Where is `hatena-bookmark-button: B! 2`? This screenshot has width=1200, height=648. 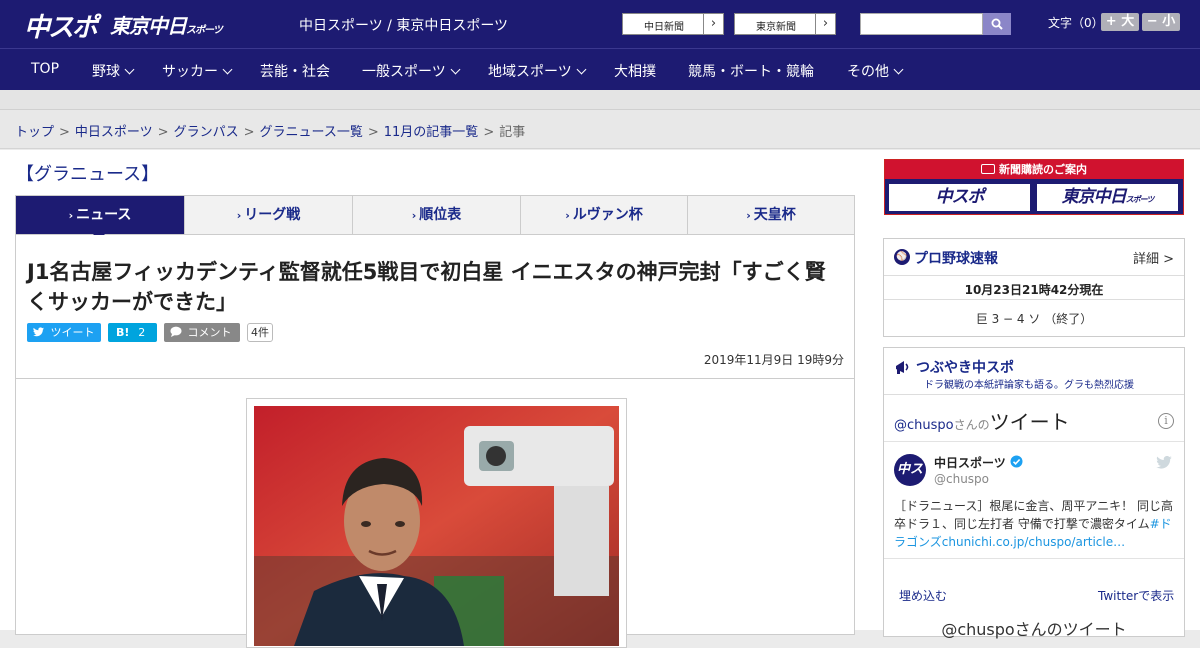 hatena-bookmark-button: B! 2 is located at coordinates (132, 332).